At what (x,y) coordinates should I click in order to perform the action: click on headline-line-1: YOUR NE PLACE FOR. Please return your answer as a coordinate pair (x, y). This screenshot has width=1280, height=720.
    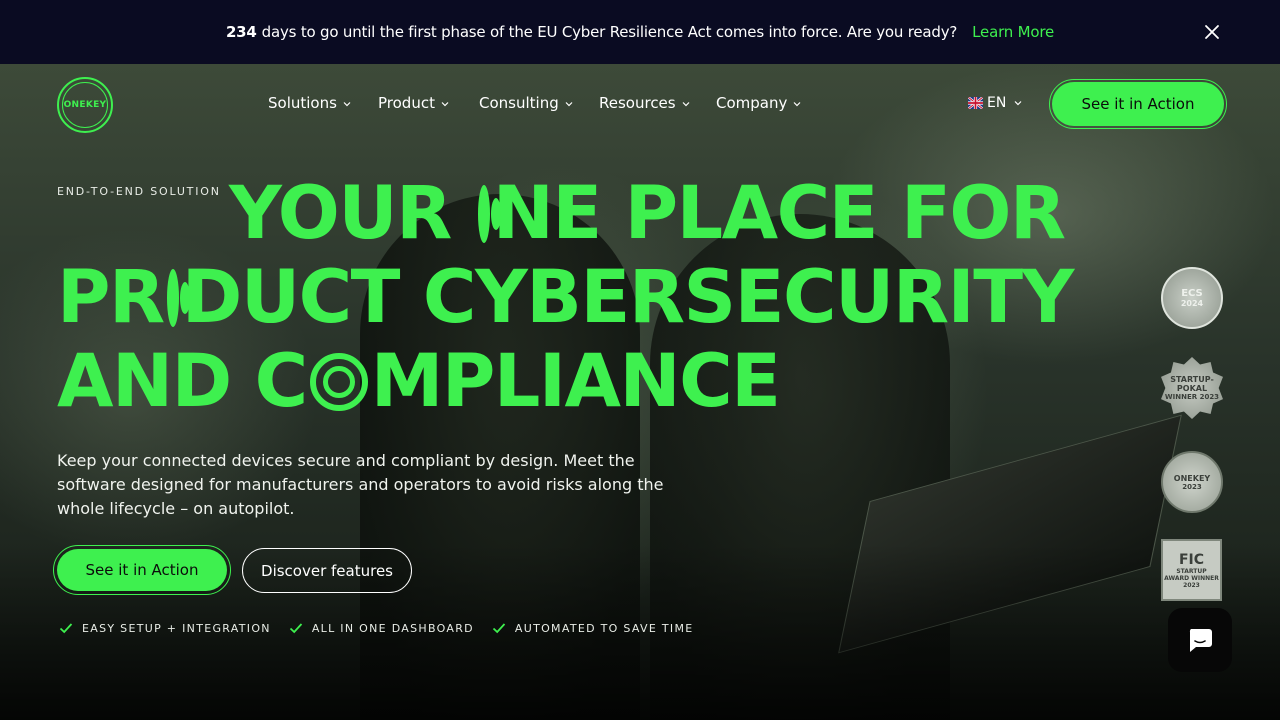
    Looking at the image, I should click on (561, 213).